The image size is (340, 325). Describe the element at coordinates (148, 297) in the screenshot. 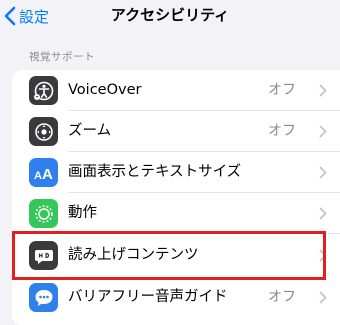

I see `row-label: バリアフリー音声ガイド` at that location.